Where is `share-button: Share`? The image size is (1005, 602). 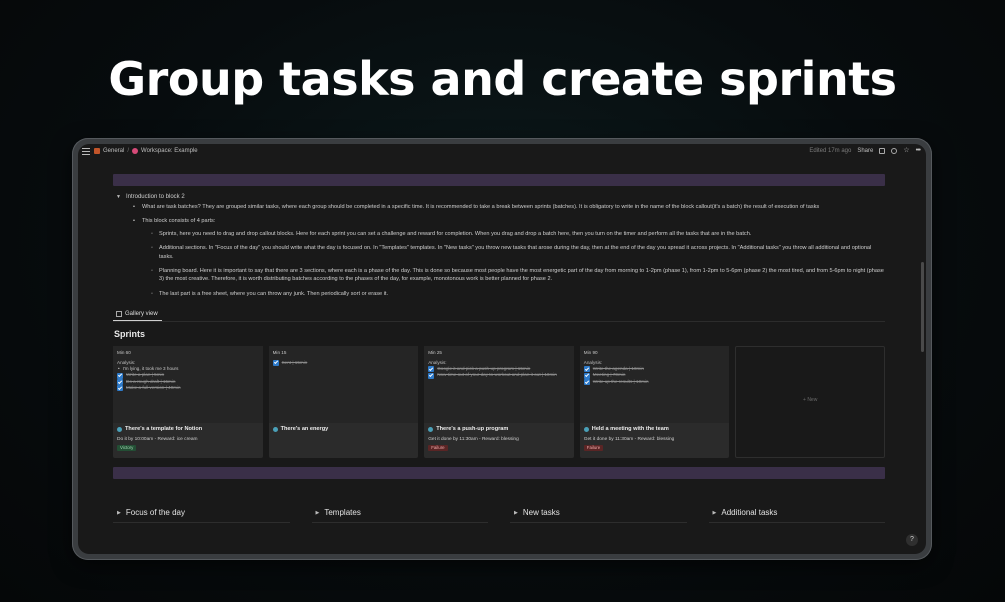 share-button: Share is located at coordinates (865, 151).